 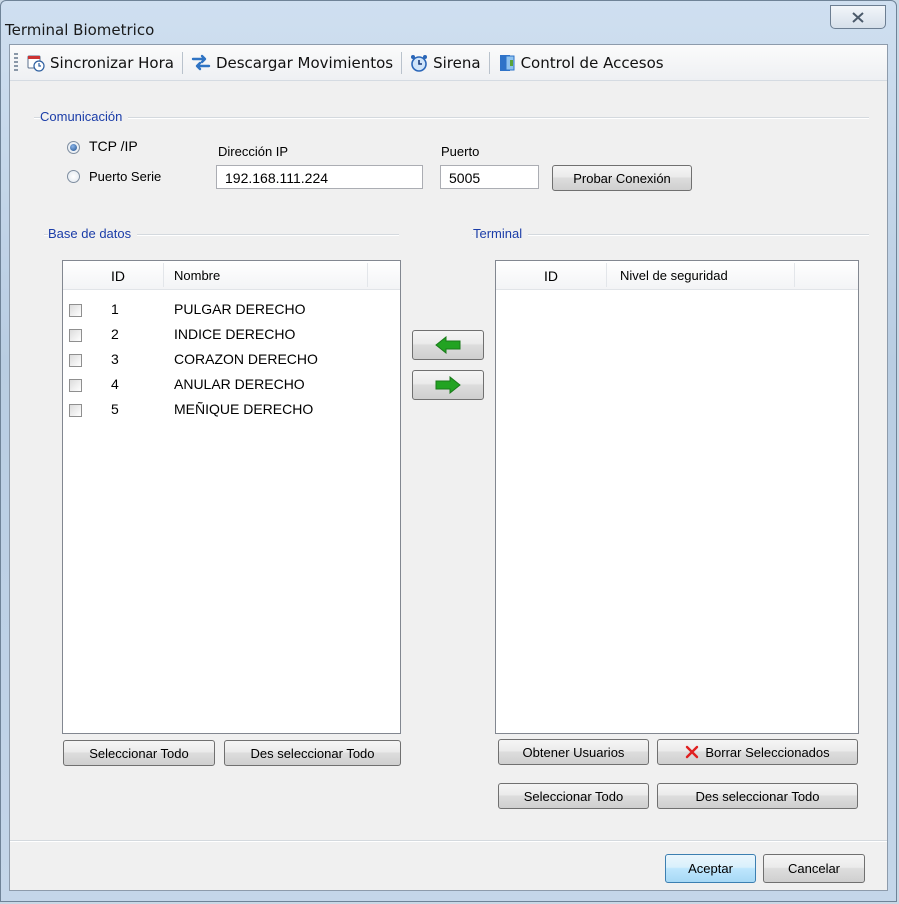 I want to click on database-select-all-button: Seleccionar Todo, so click(x=139, y=753).